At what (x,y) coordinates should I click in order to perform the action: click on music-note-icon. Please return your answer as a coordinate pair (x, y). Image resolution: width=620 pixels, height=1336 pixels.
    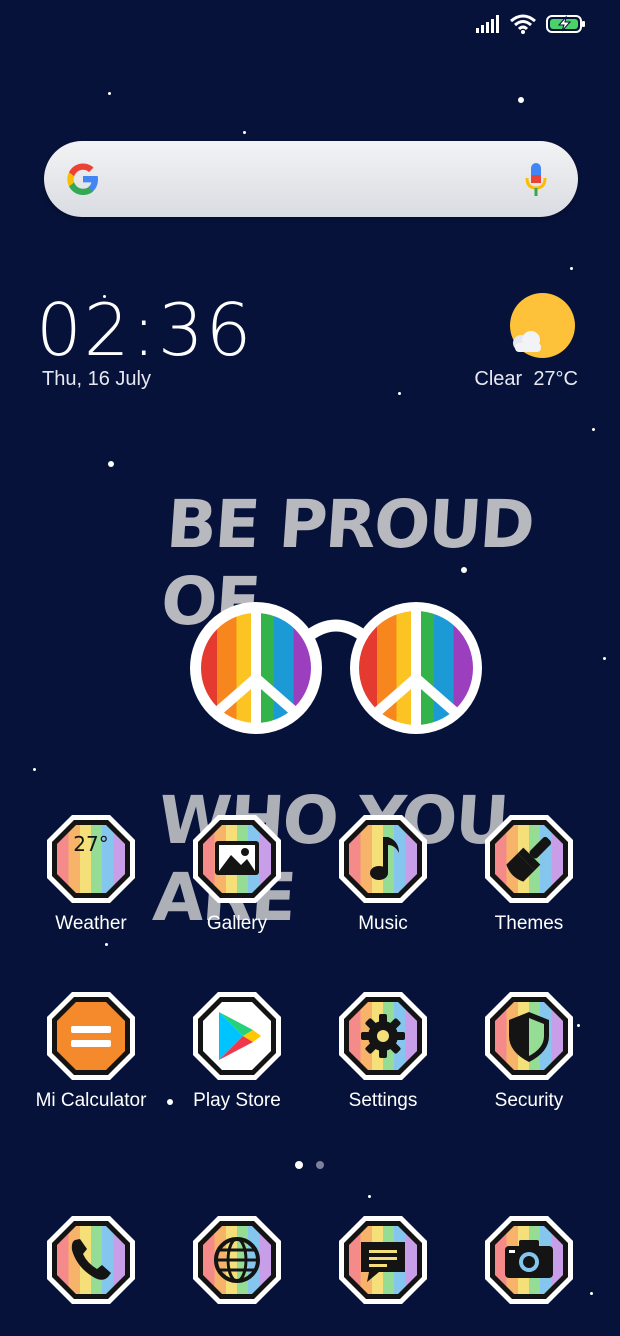
    Looking at the image, I should click on (383, 859).